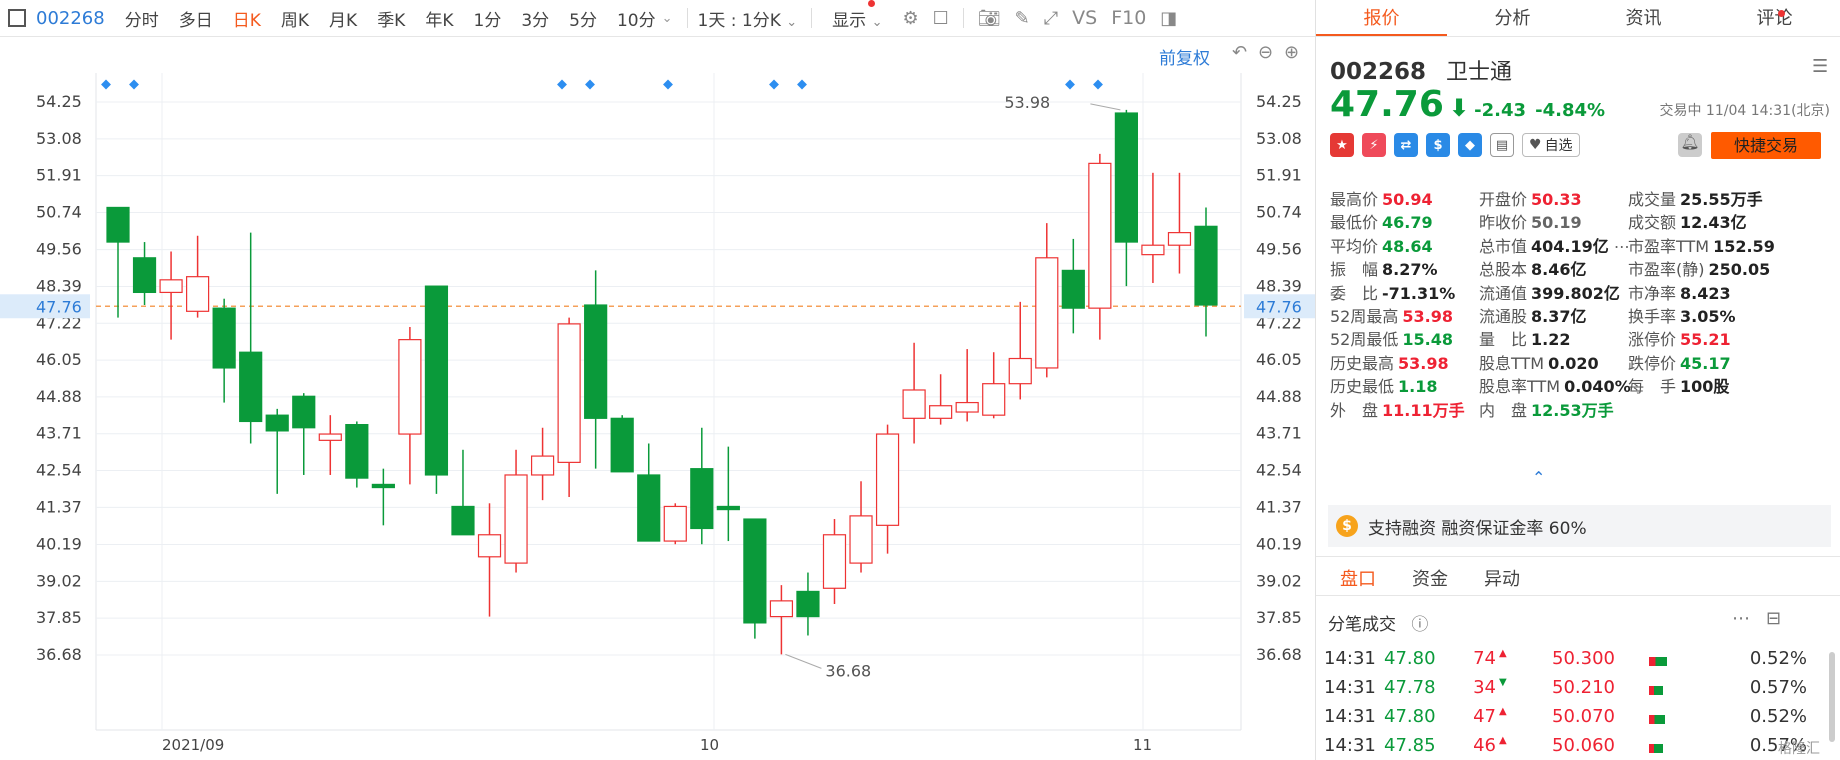 Image resolution: width=1840 pixels, height=760 pixels. I want to click on tick-price: 47.85, so click(1410, 745).